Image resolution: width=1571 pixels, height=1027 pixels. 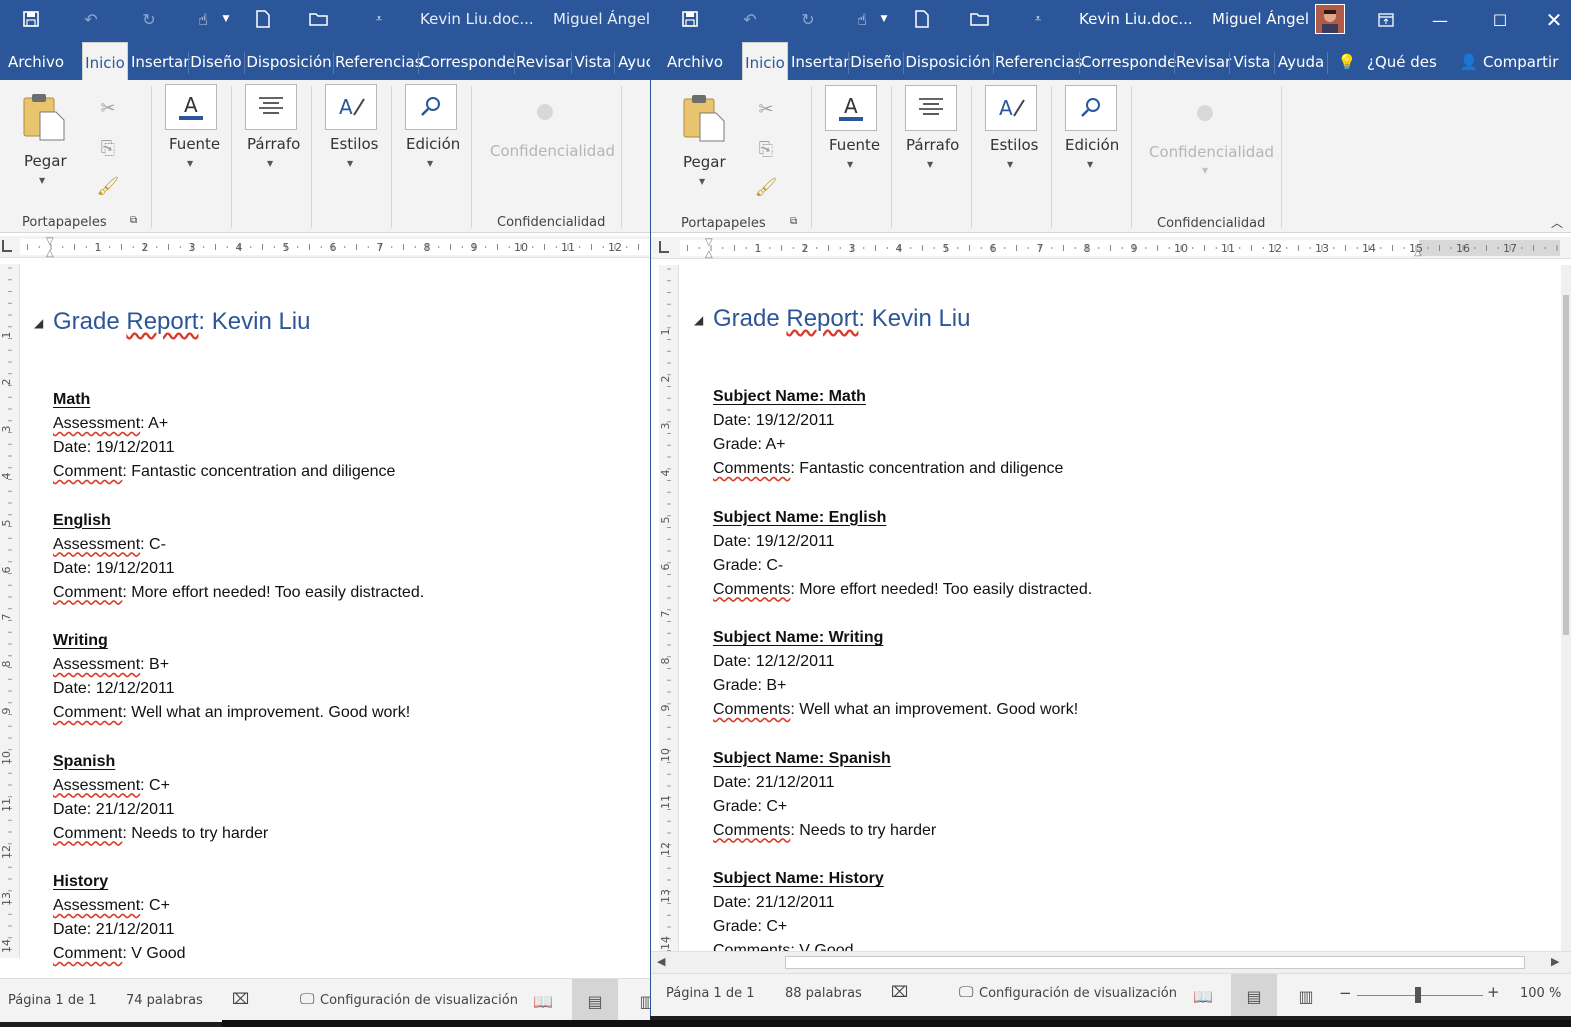 I want to click on font-dropdown-icon: ▼, so click(x=850, y=164).